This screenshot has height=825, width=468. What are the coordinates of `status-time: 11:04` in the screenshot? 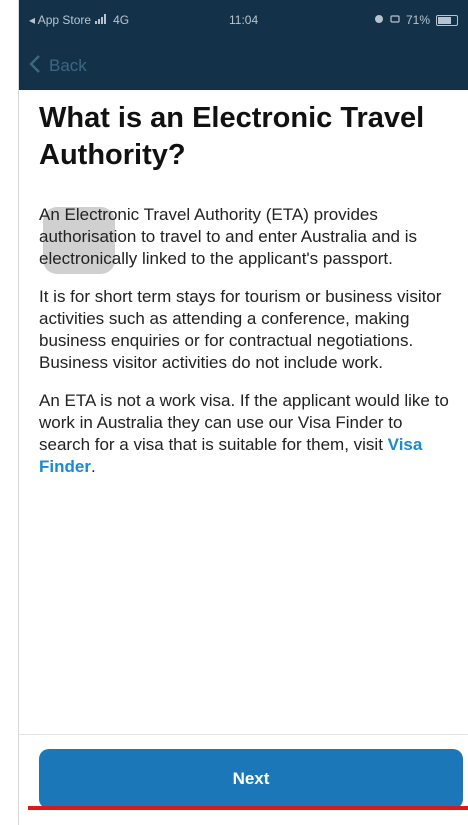 It's located at (244, 20).